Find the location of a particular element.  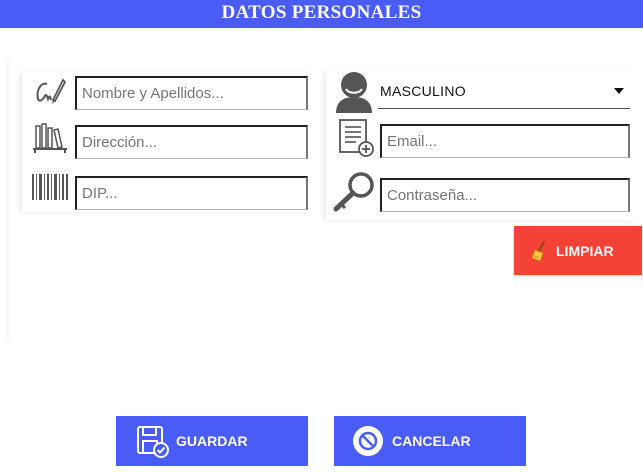

cancel-button-label: CANCELAR is located at coordinates (431, 441).